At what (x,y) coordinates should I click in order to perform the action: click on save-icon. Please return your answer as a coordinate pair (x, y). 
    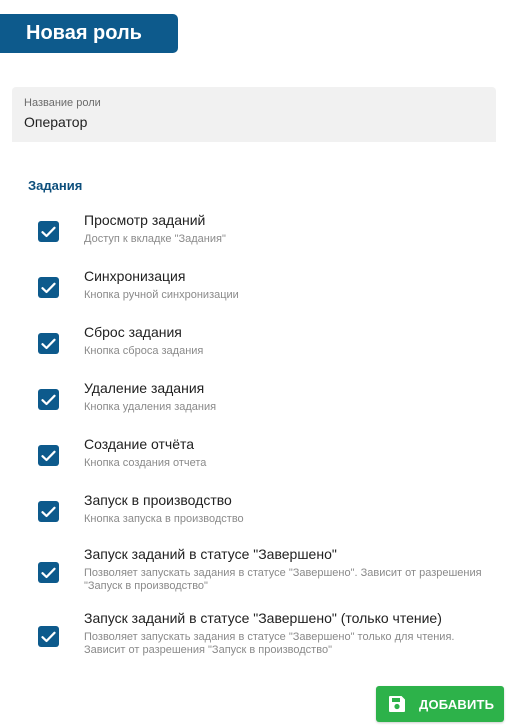
    Looking at the image, I should click on (397, 704).